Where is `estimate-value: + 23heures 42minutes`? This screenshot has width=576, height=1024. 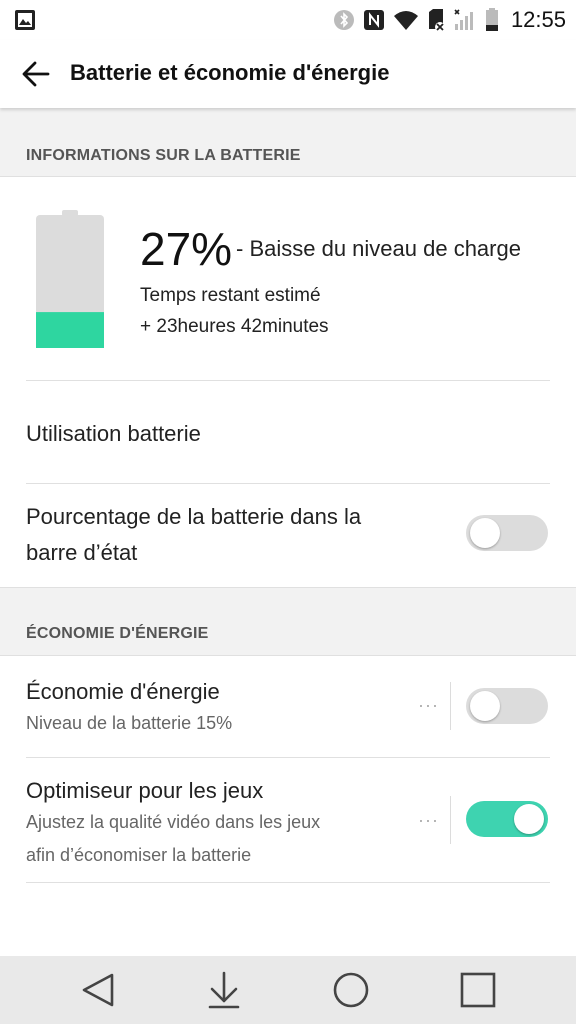 estimate-value: + 23heures 42minutes is located at coordinates (234, 326).